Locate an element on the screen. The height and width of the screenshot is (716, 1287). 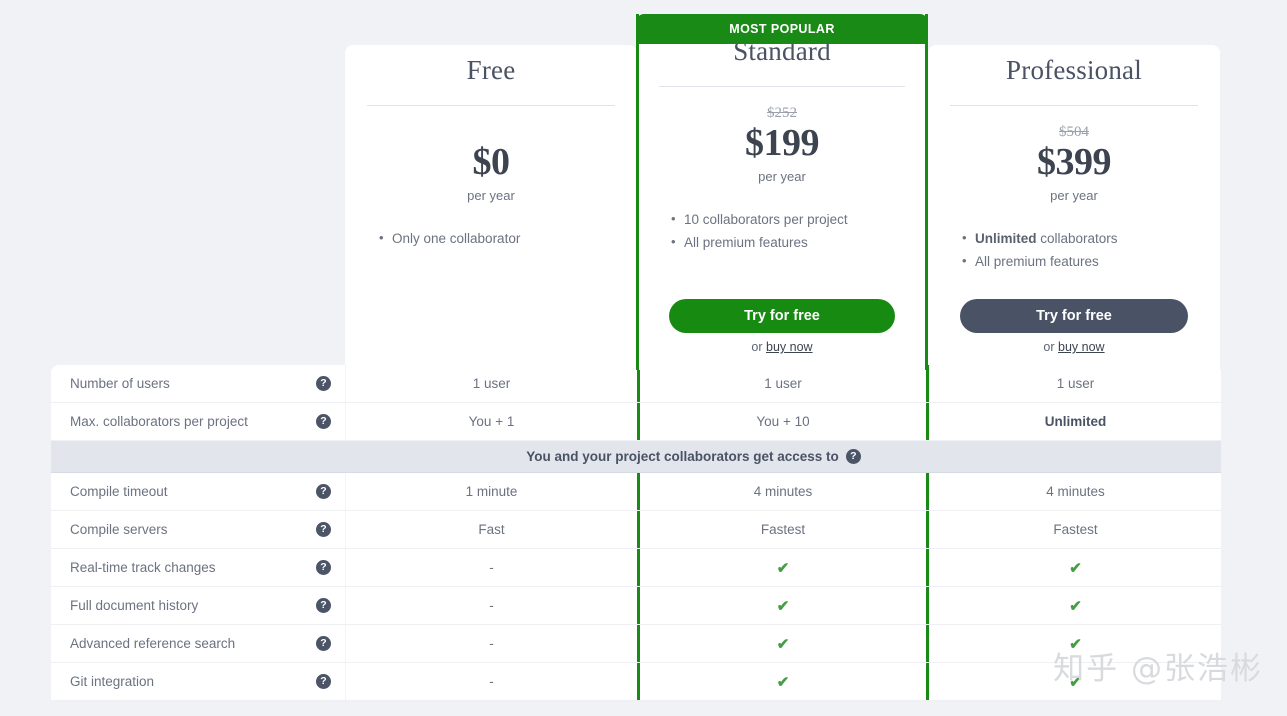
table-cell-value: Fast is located at coordinates (491, 529).